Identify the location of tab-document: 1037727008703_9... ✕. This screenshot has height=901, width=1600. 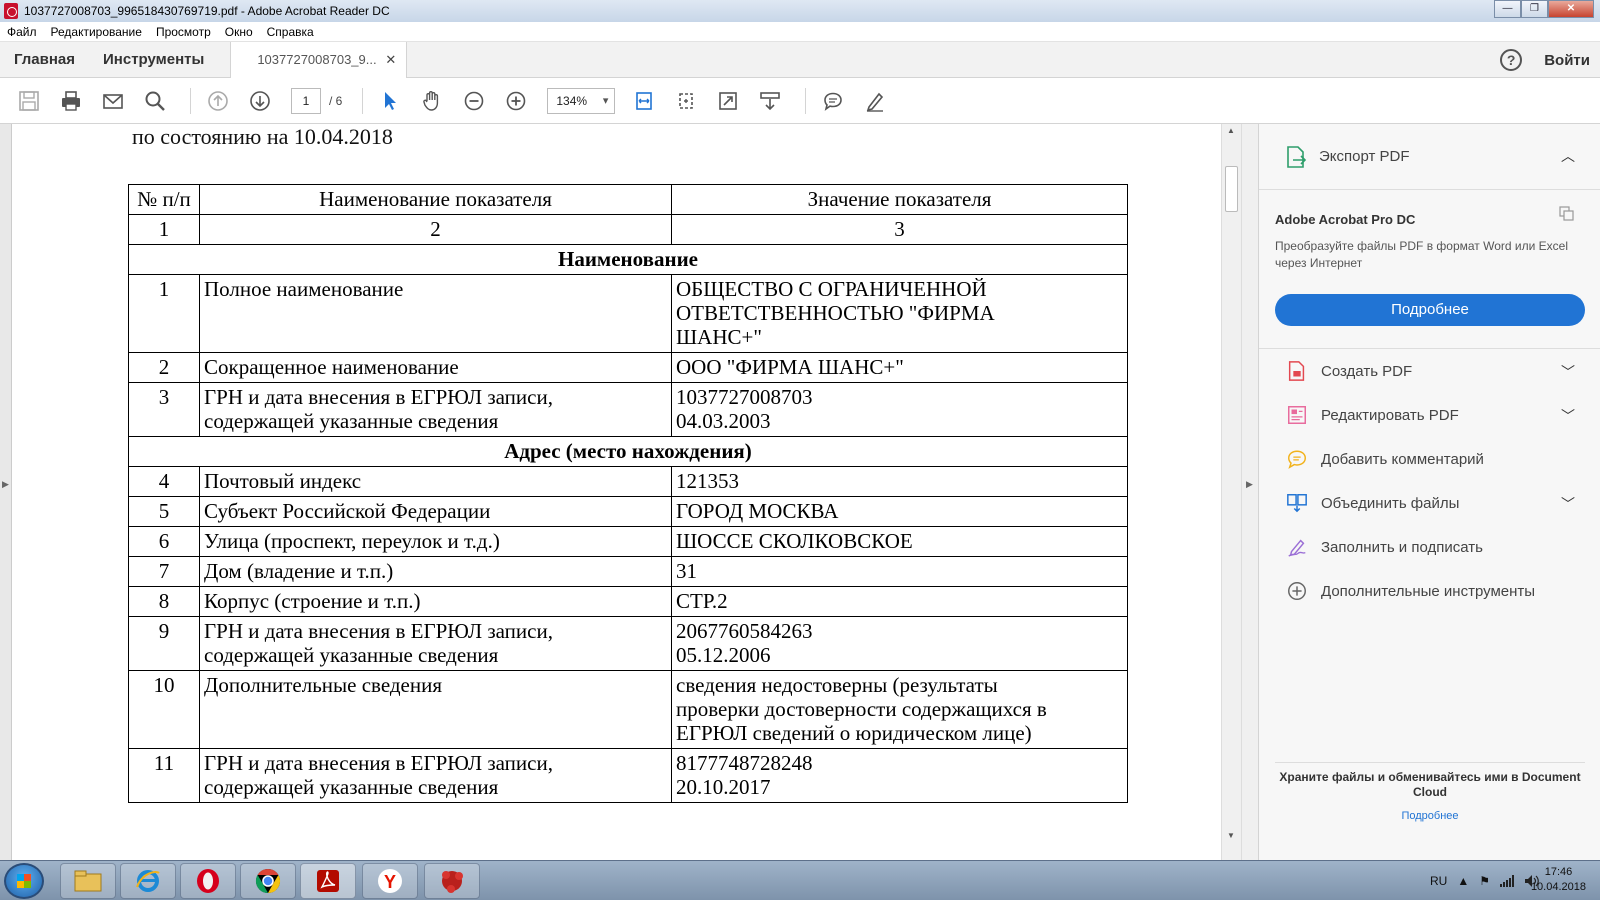
(319, 59).